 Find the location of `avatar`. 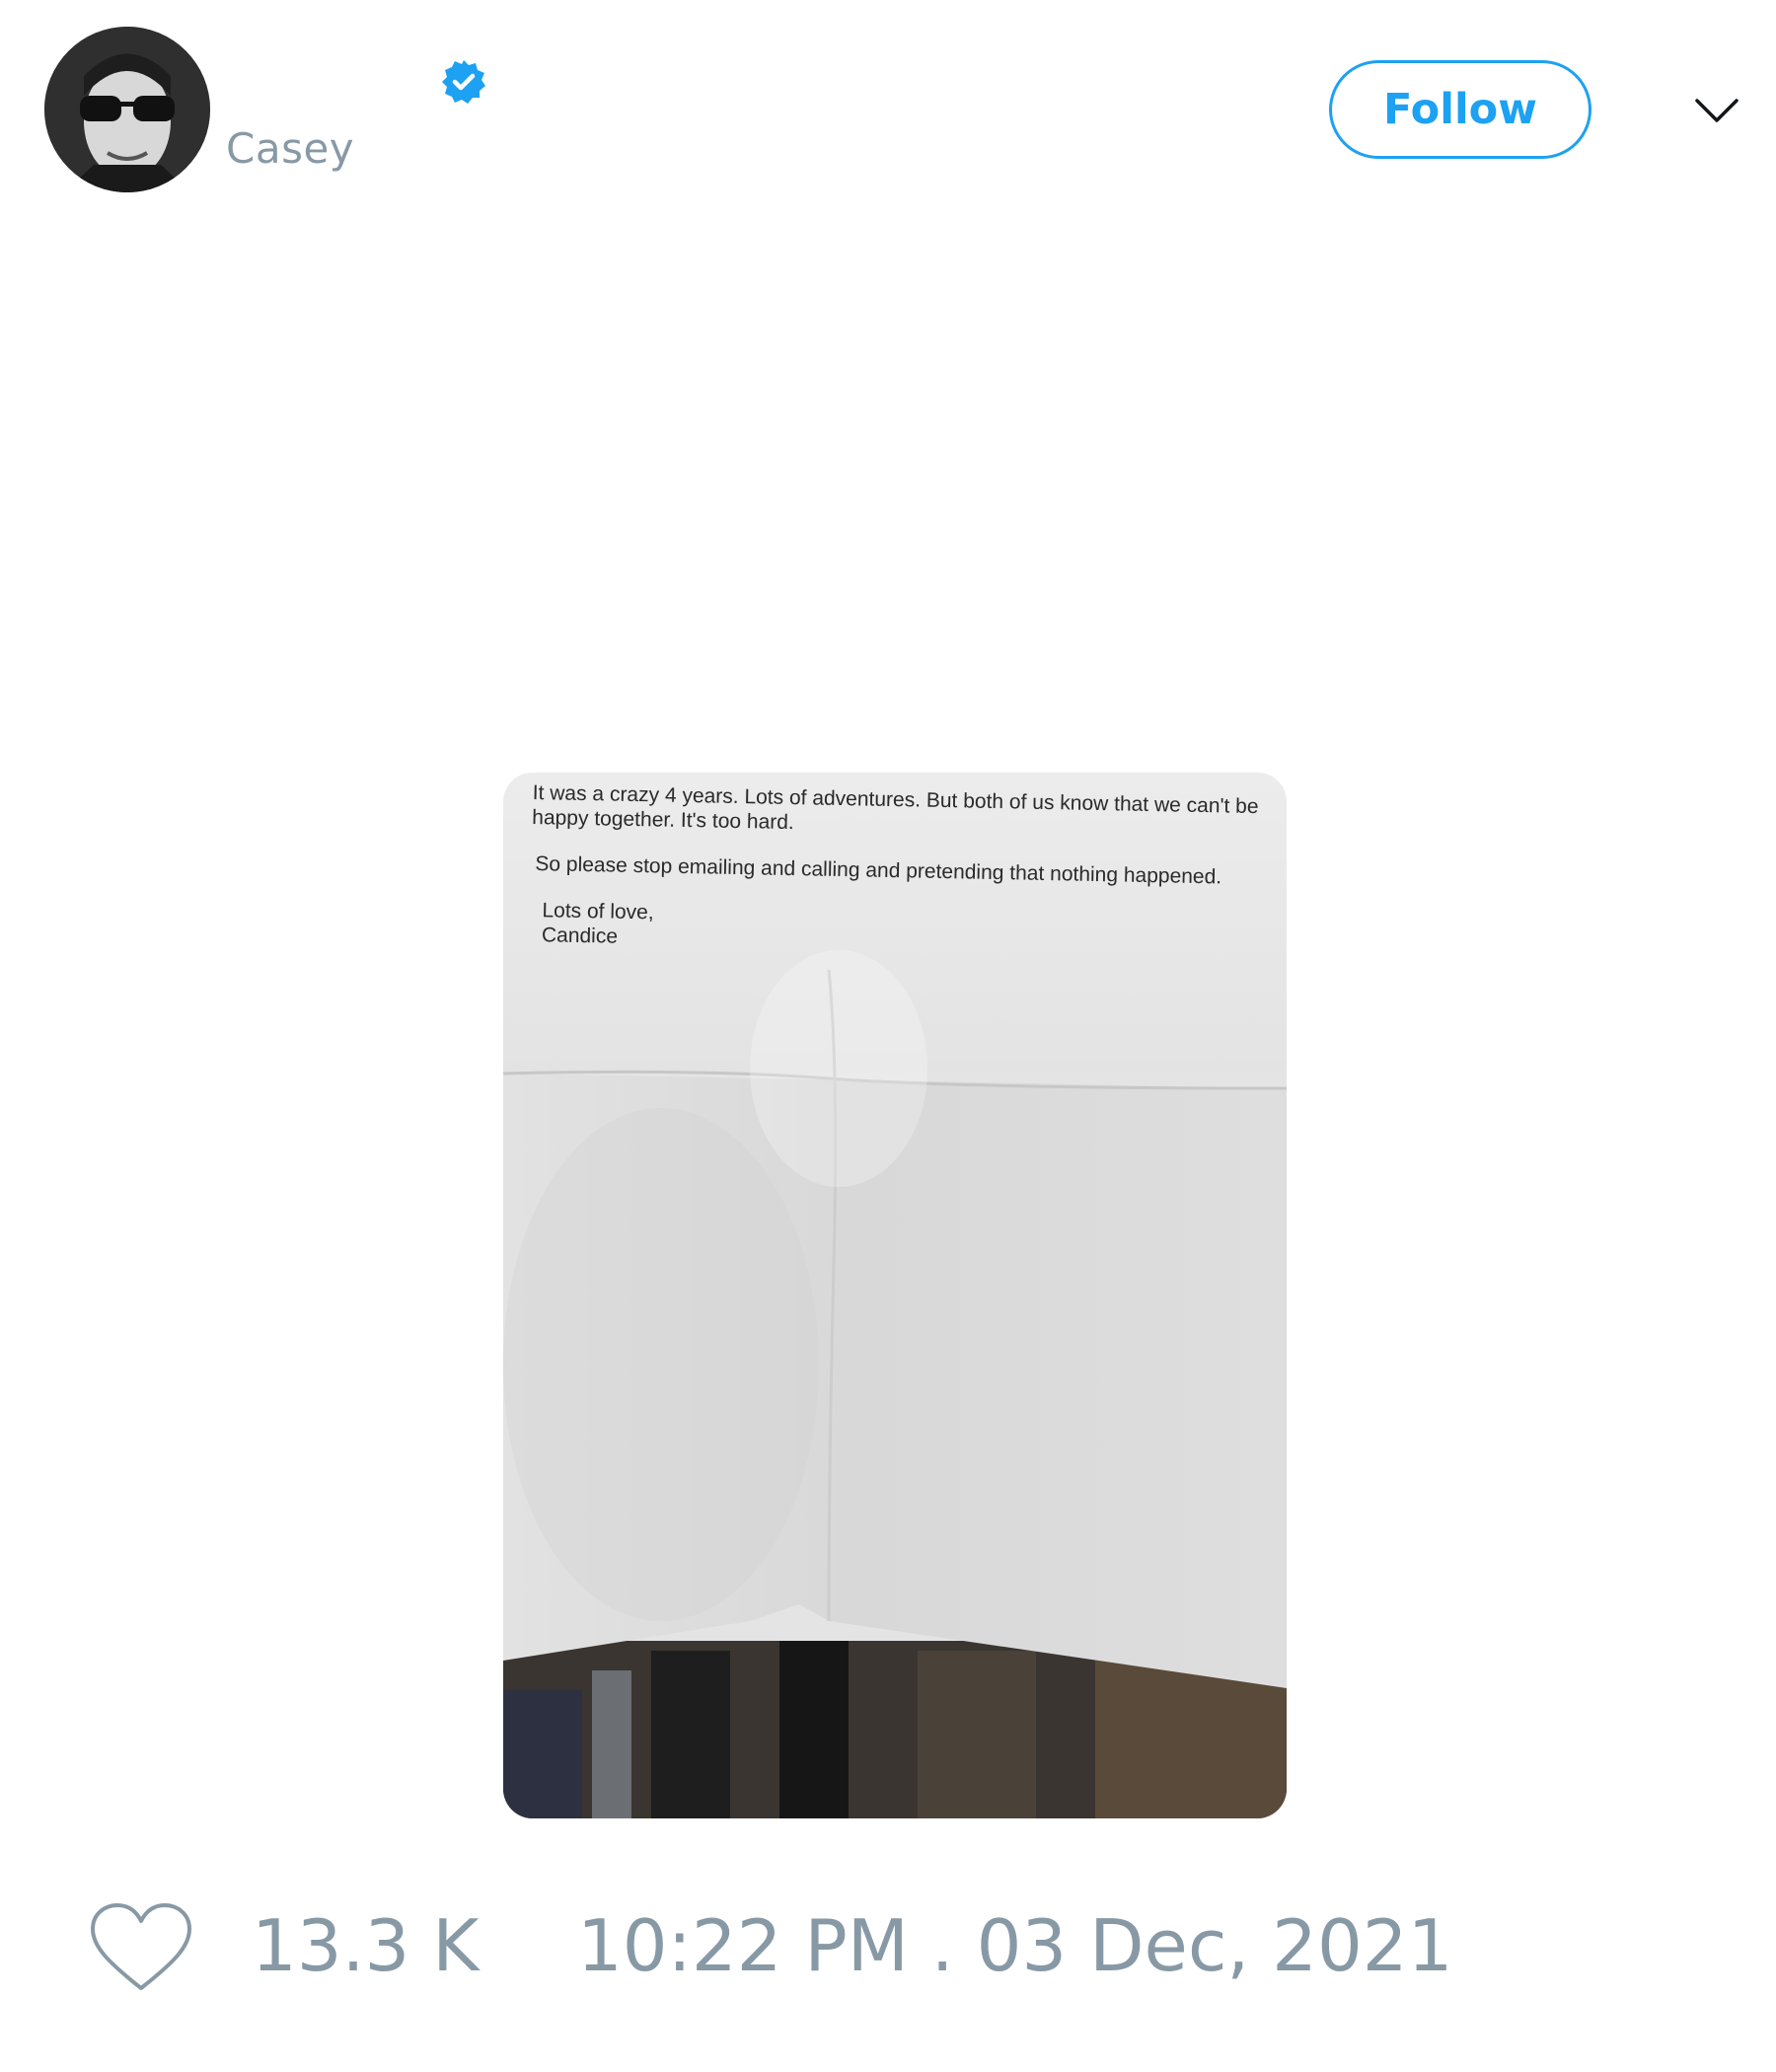

avatar is located at coordinates (127, 110).